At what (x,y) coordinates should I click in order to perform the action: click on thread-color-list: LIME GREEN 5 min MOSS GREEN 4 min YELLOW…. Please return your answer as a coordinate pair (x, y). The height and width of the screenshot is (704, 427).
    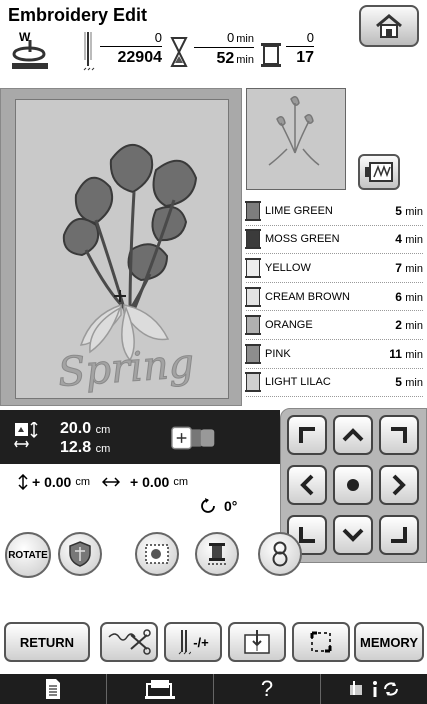
    Looking at the image, I should click on (334, 297).